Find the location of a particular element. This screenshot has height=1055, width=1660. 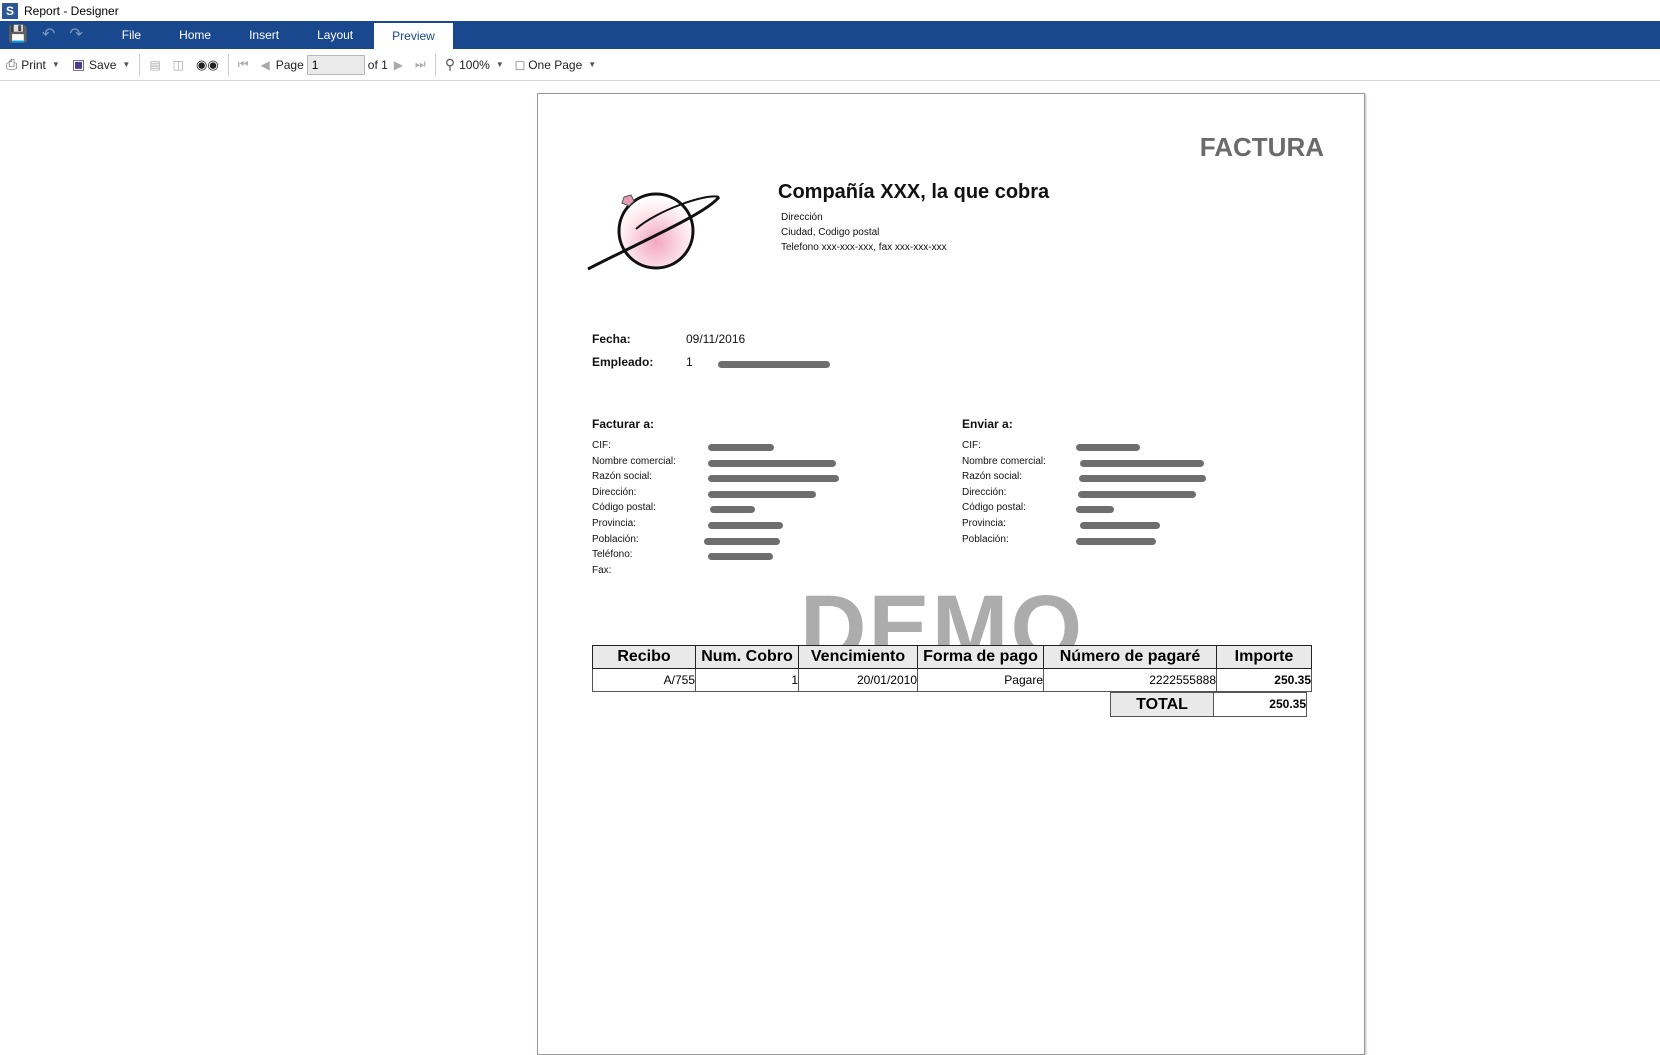

total-label: TOTAL is located at coordinates (1162, 704).